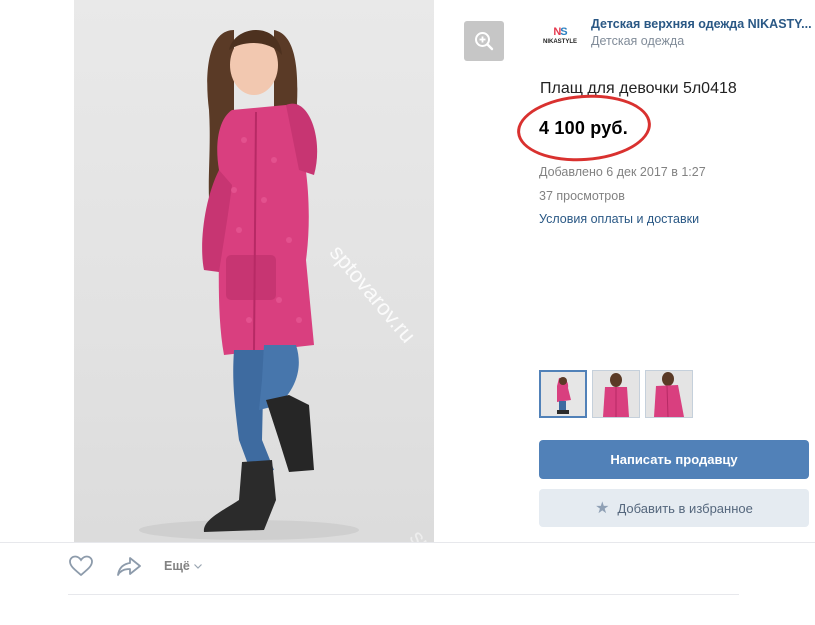 This screenshot has height=625, width=815. Describe the element at coordinates (583, 128) in the screenshot. I see `product-price: 4 100 руб.` at that location.